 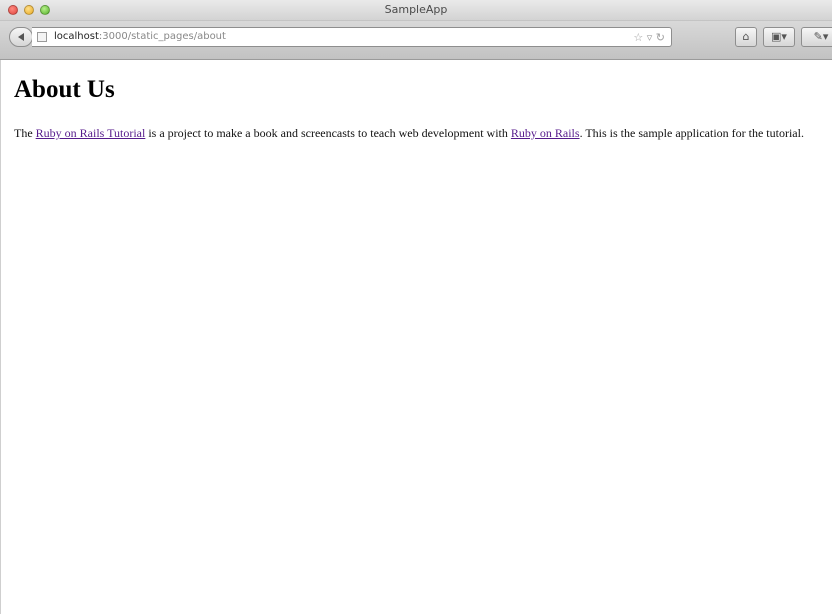 I want to click on tab-view-icon: ▣▾, so click(x=779, y=36).